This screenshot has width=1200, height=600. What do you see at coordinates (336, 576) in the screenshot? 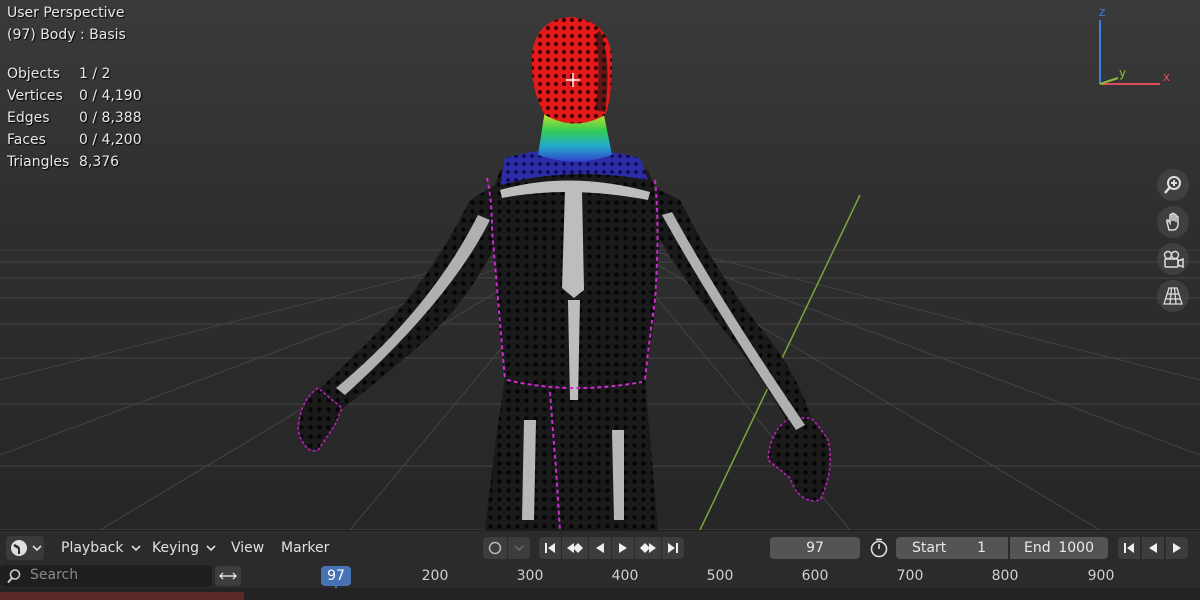
I see `playhead: 97` at bounding box center [336, 576].